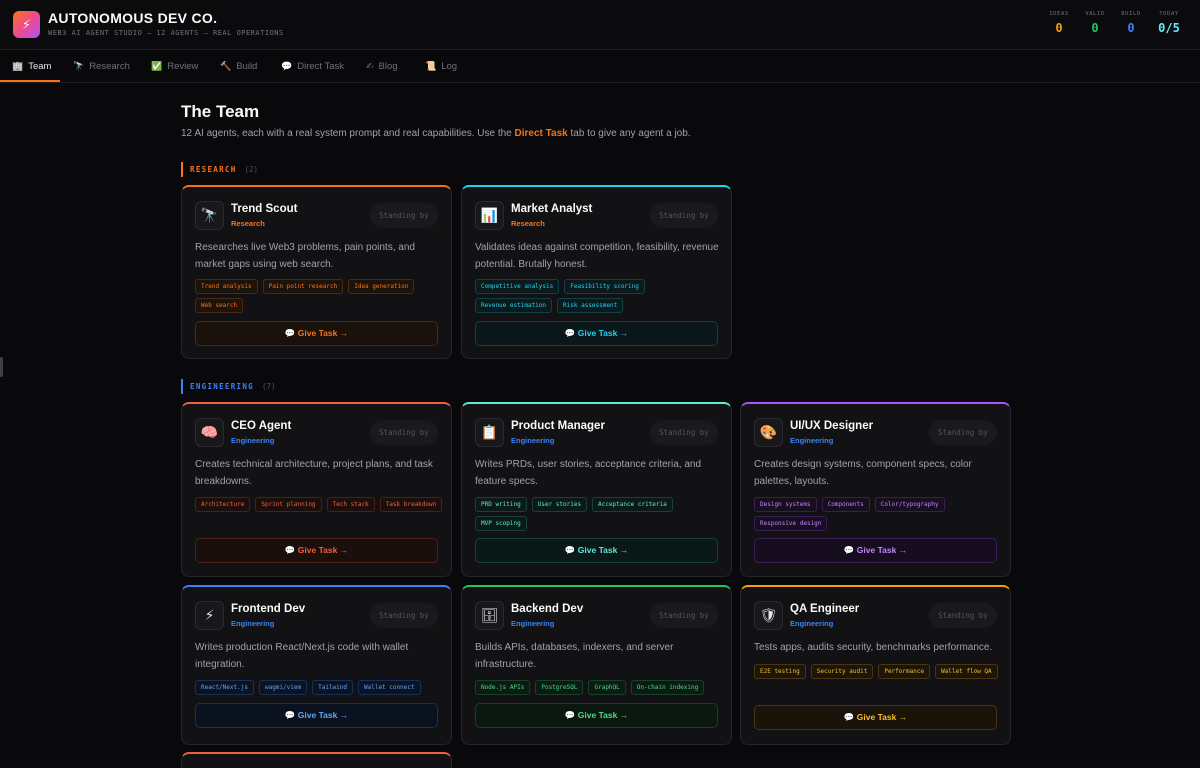  I want to click on clipboard-icon: 📋, so click(489, 432).